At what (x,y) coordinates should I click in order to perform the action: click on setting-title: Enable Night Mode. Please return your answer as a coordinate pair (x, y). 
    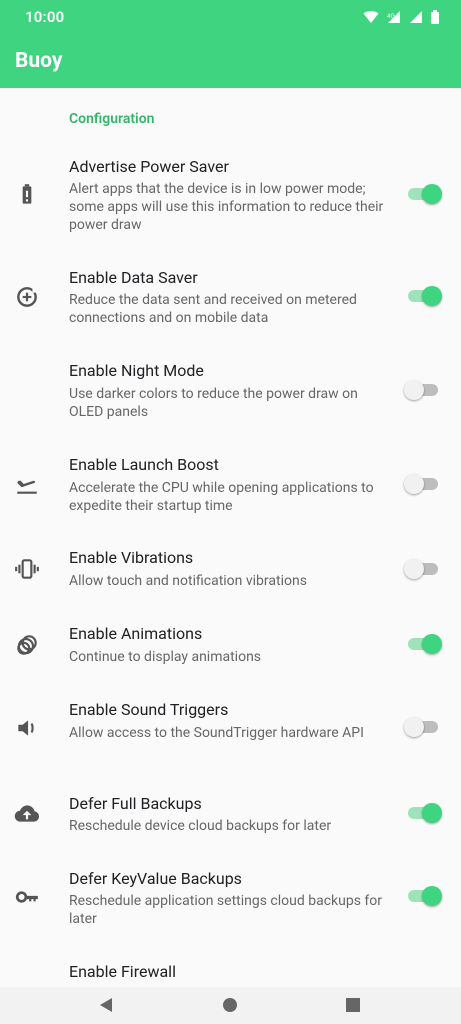
    Looking at the image, I should click on (136, 370).